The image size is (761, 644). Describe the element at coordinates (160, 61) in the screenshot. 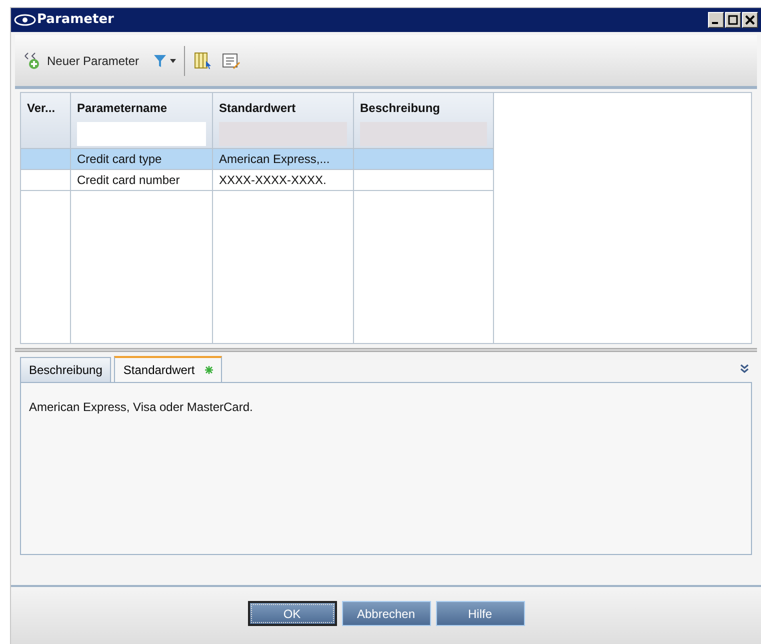

I see `filter-icon` at that location.